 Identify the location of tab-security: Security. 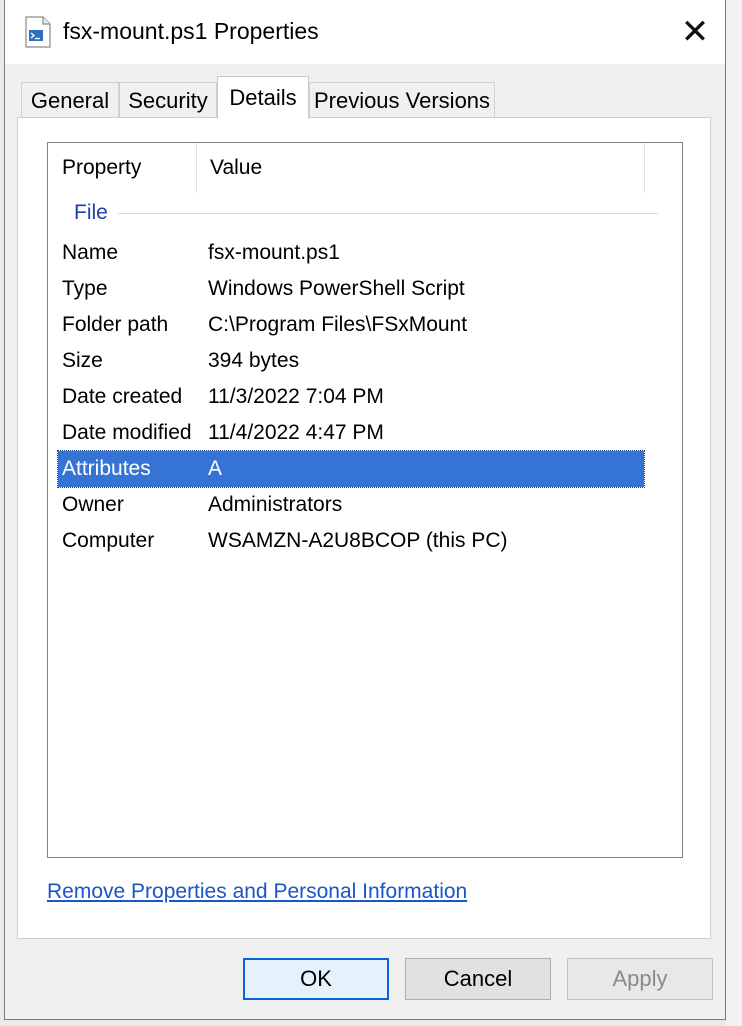
(168, 100).